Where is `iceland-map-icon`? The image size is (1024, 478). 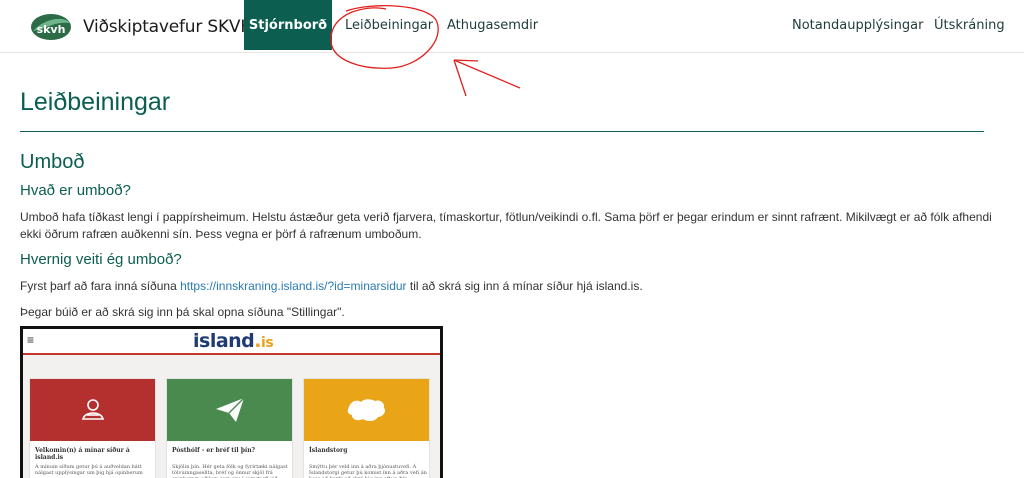
iceland-map-icon is located at coordinates (366, 410).